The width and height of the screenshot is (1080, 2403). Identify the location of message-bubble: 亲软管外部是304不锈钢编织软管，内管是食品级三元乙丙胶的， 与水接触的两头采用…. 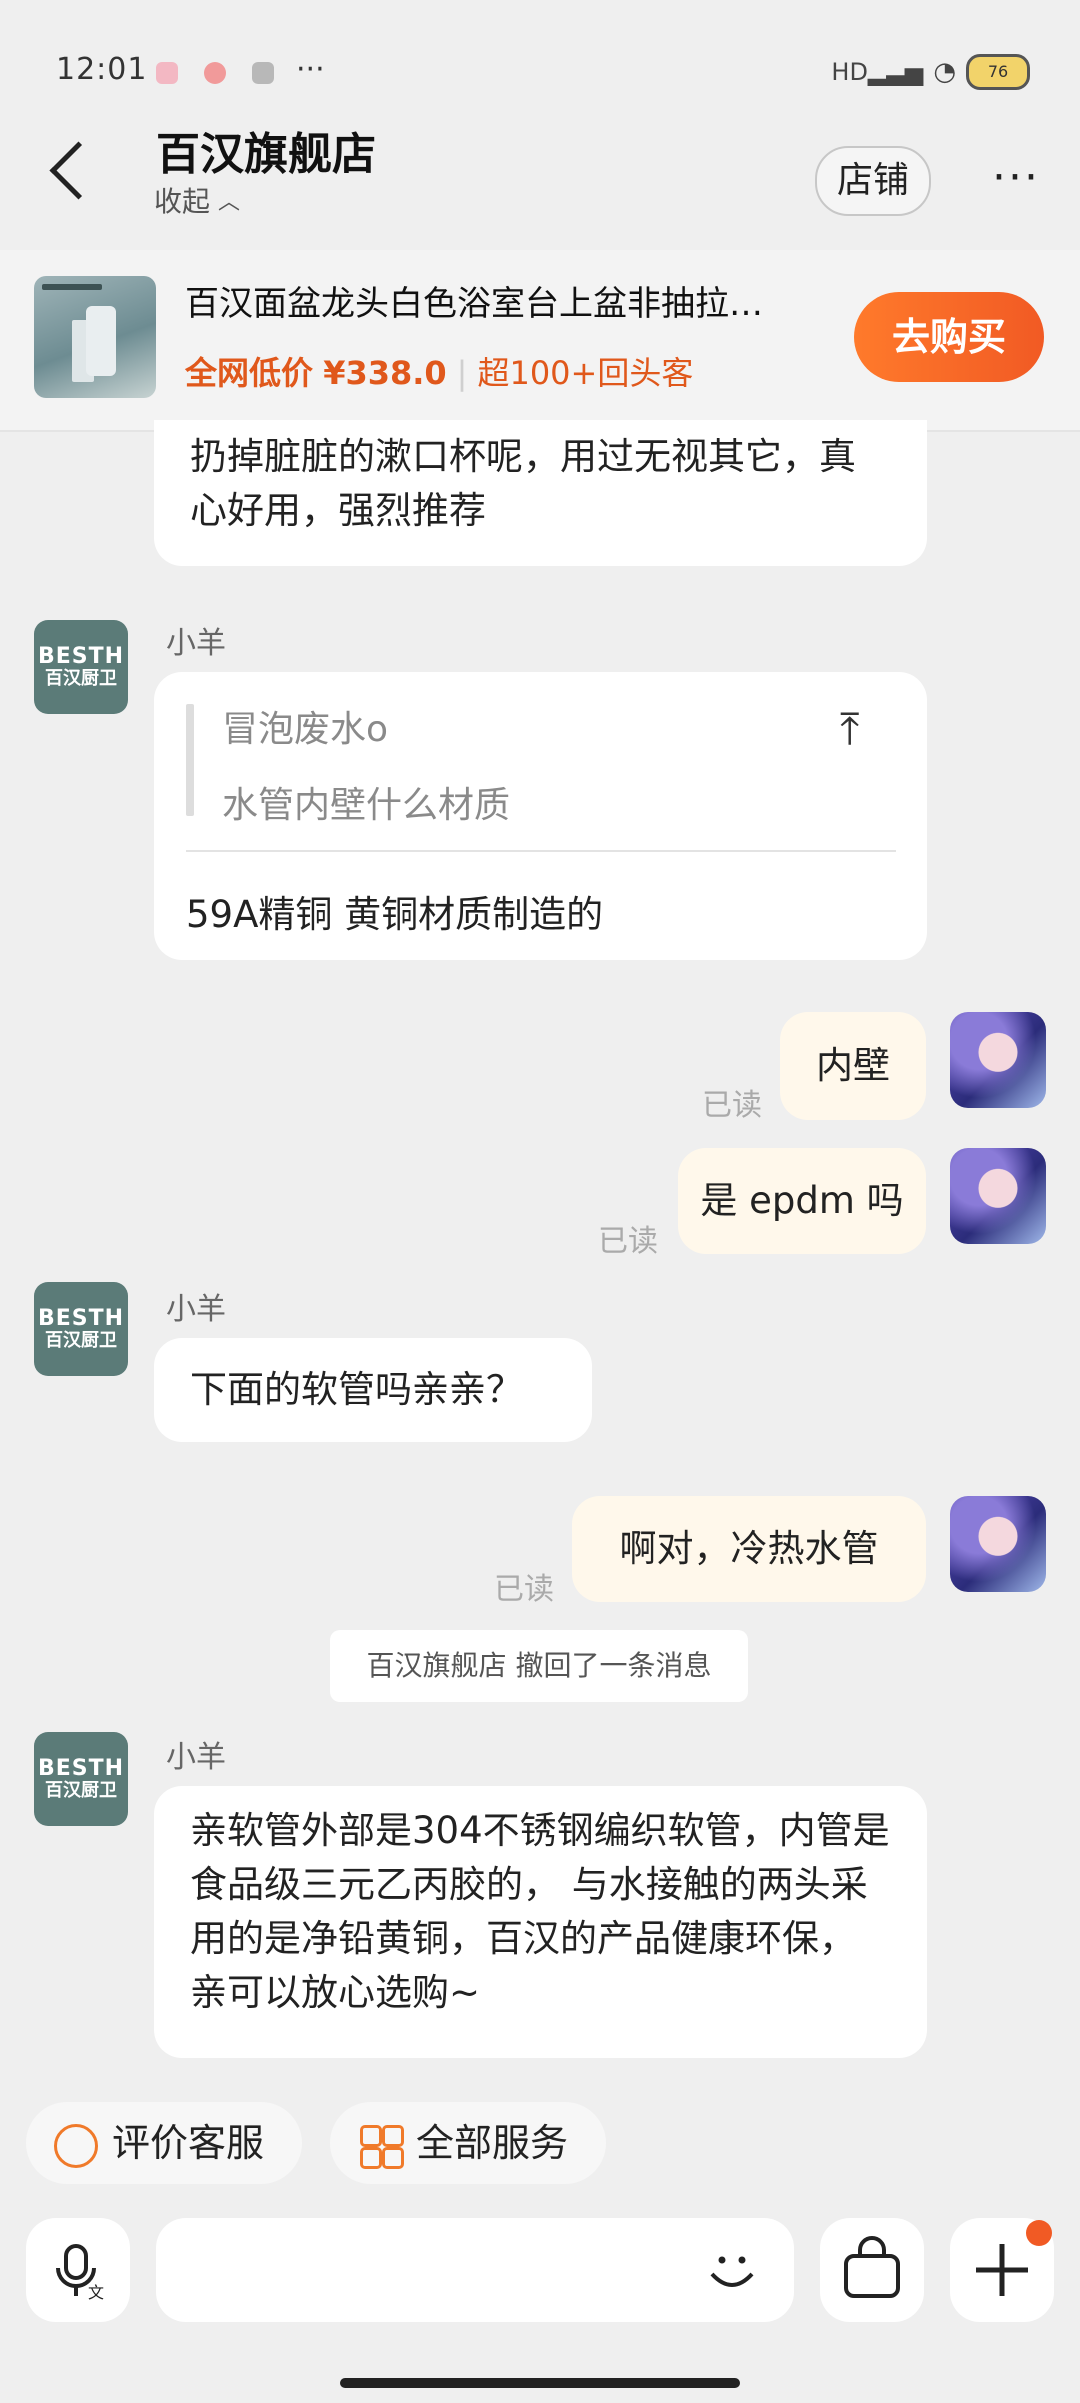
(540, 1922).